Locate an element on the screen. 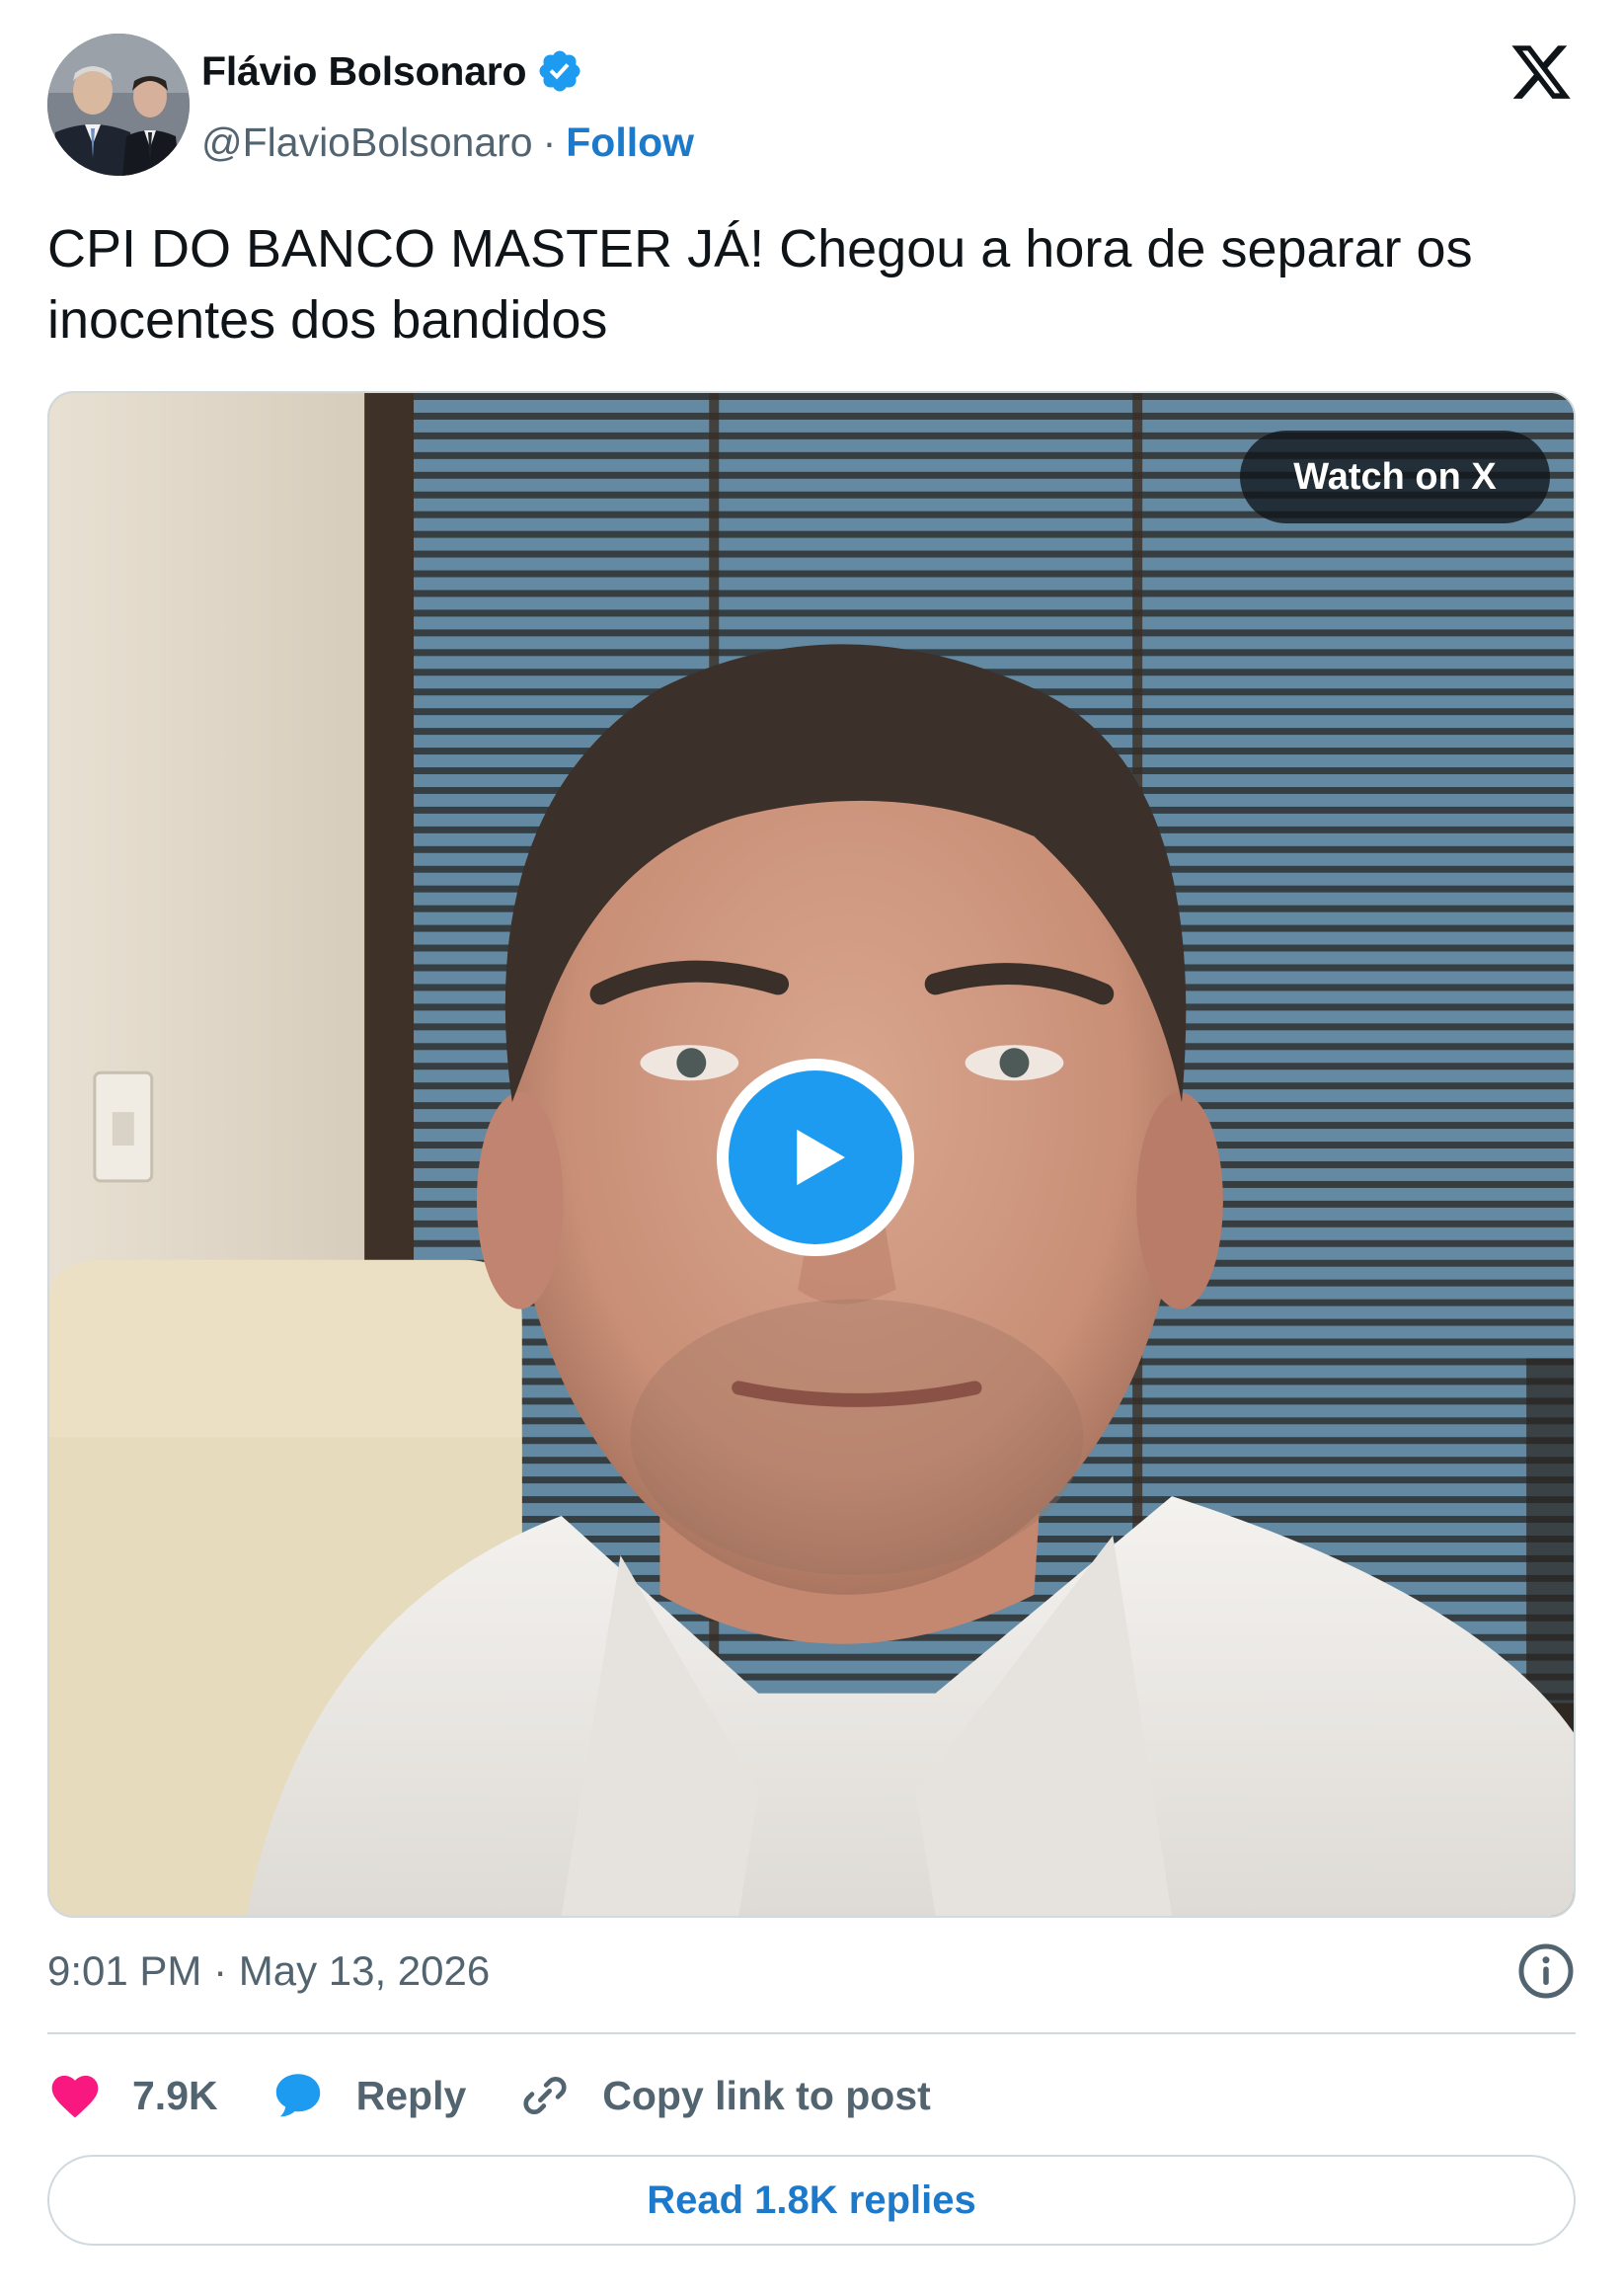 The height and width of the screenshot is (2296, 1623). play-button is located at coordinates (815, 1157).